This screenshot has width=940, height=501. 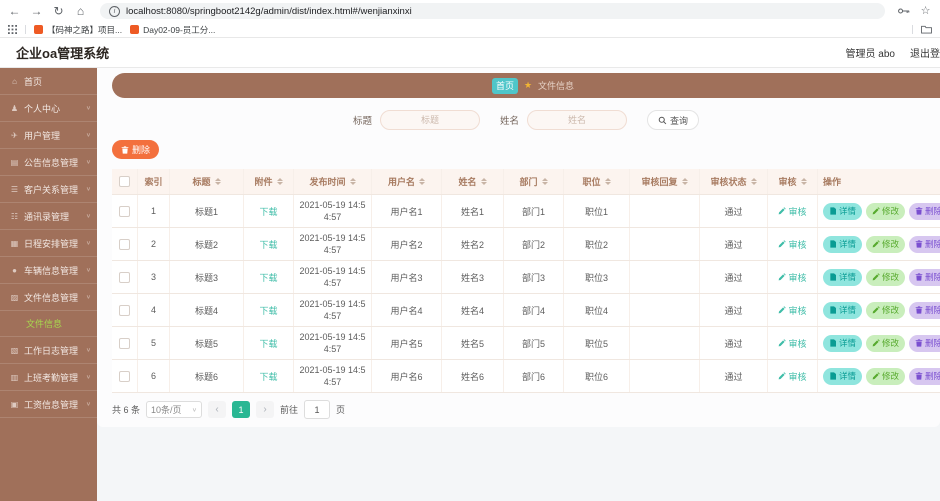 I want to click on sidebar-item-客户关系管理: ☰ 客户关系管理 ∨, so click(x=48, y=189).